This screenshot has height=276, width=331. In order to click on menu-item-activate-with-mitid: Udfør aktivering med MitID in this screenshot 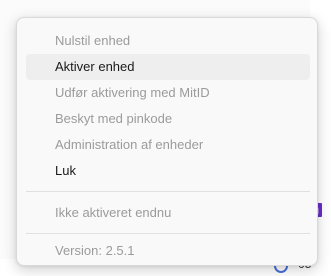, I will do `click(132, 92)`.